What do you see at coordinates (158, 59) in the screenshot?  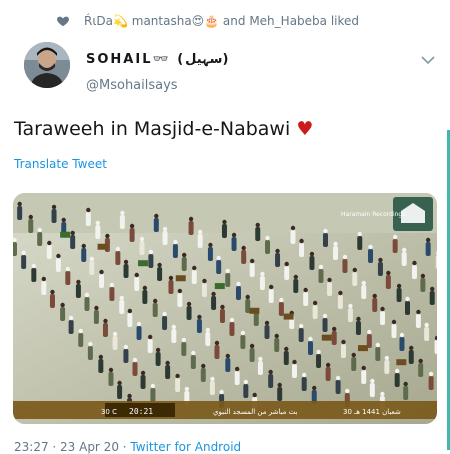 I see `author-display-name: SOHAIL👓 (سہیل)` at bounding box center [158, 59].